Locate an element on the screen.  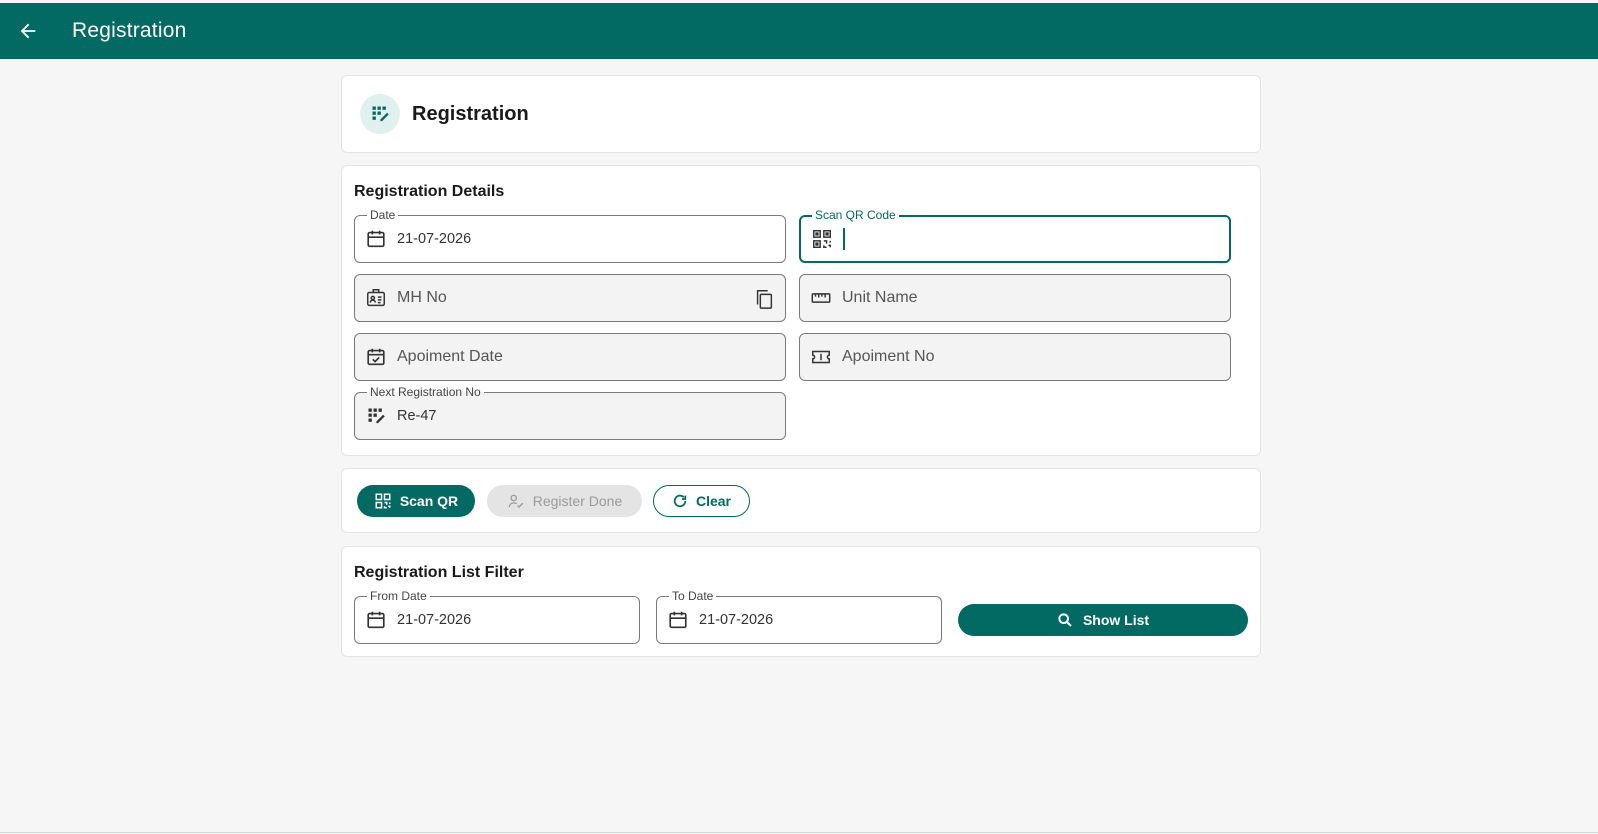
text-cursor is located at coordinates (844, 239).